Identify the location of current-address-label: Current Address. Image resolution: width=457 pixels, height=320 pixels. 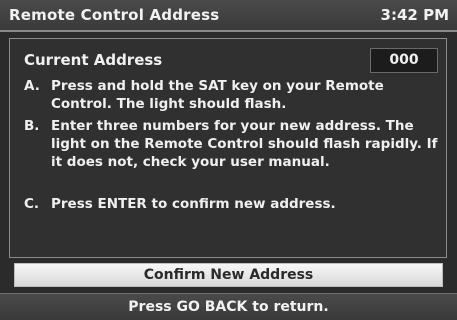
(93, 60).